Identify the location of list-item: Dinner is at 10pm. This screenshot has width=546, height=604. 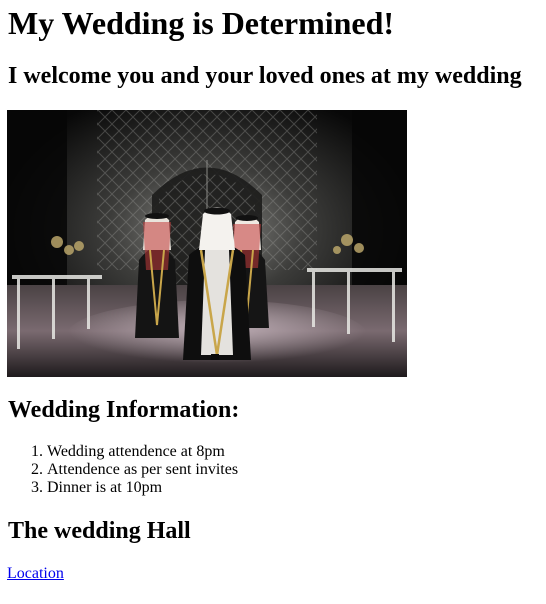
(247, 488).